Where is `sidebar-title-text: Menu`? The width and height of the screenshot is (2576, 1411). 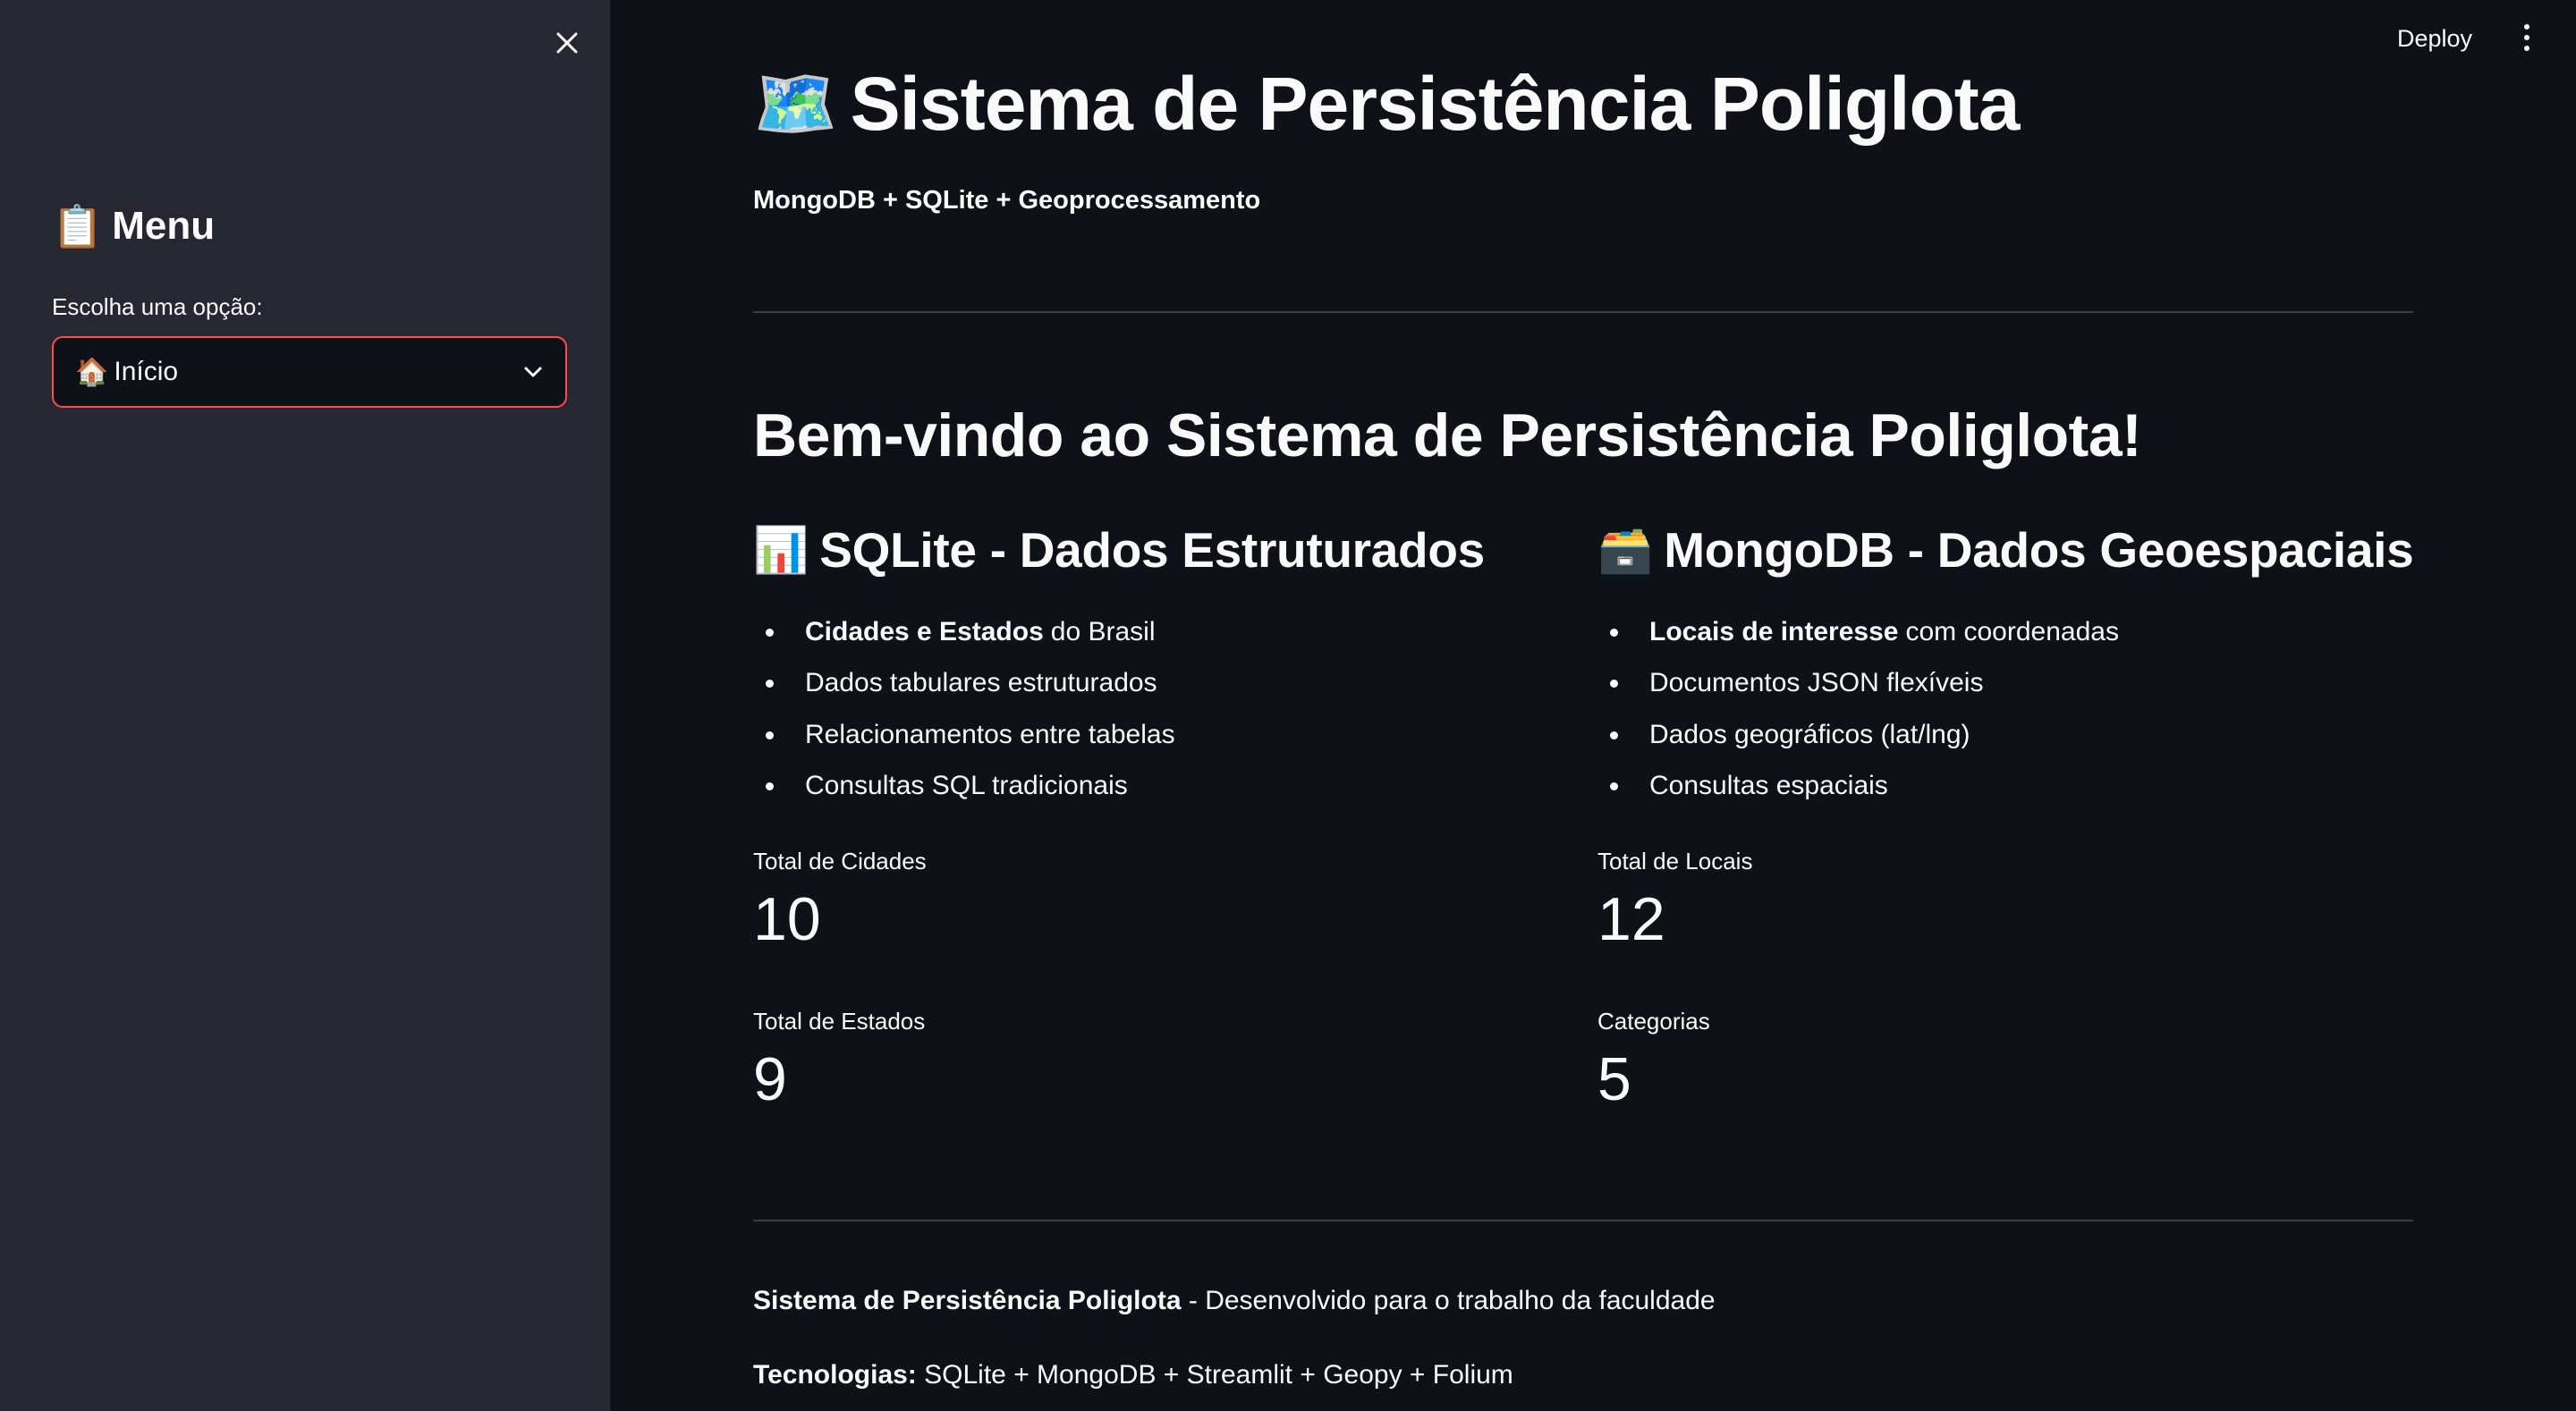
sidebar-title-text: Menu is located at coordinates (164, 226).